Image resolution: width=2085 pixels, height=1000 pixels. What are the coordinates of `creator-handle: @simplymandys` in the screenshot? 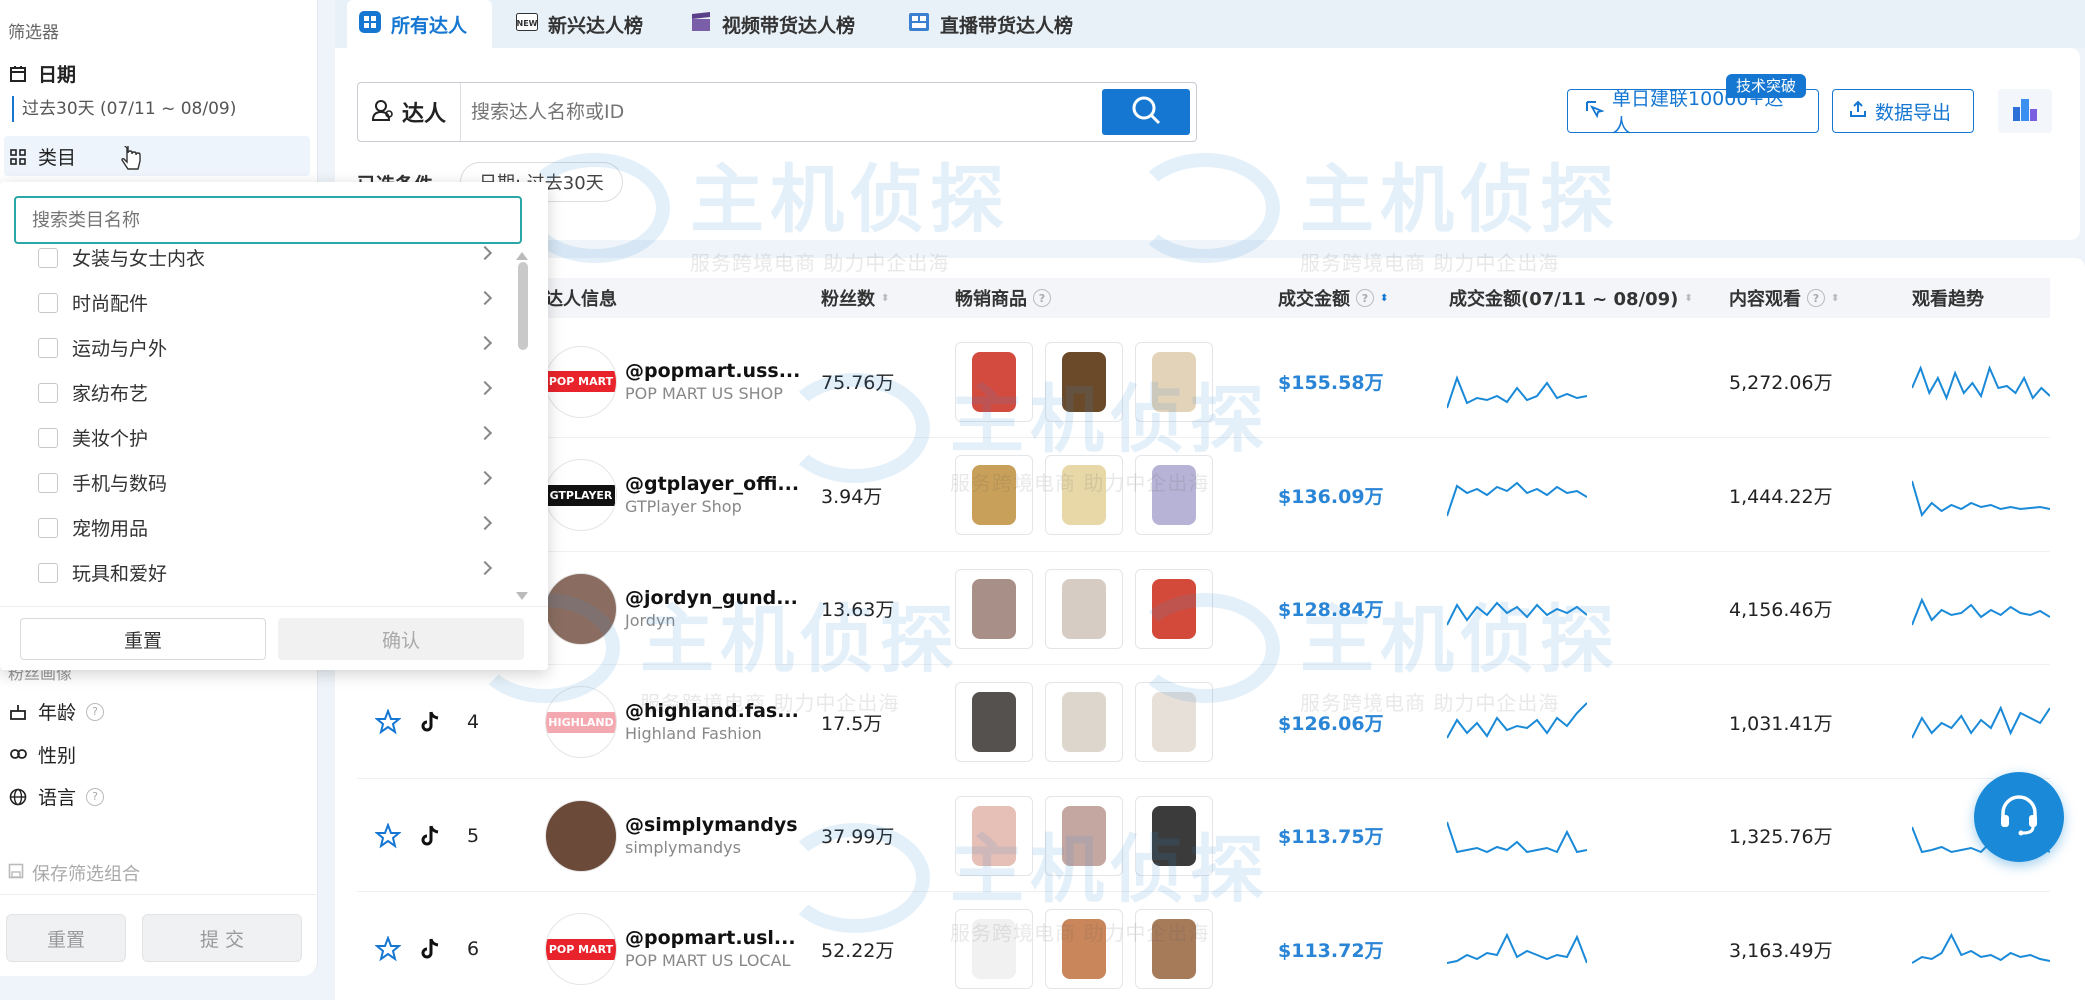 It's located at (711, 825).